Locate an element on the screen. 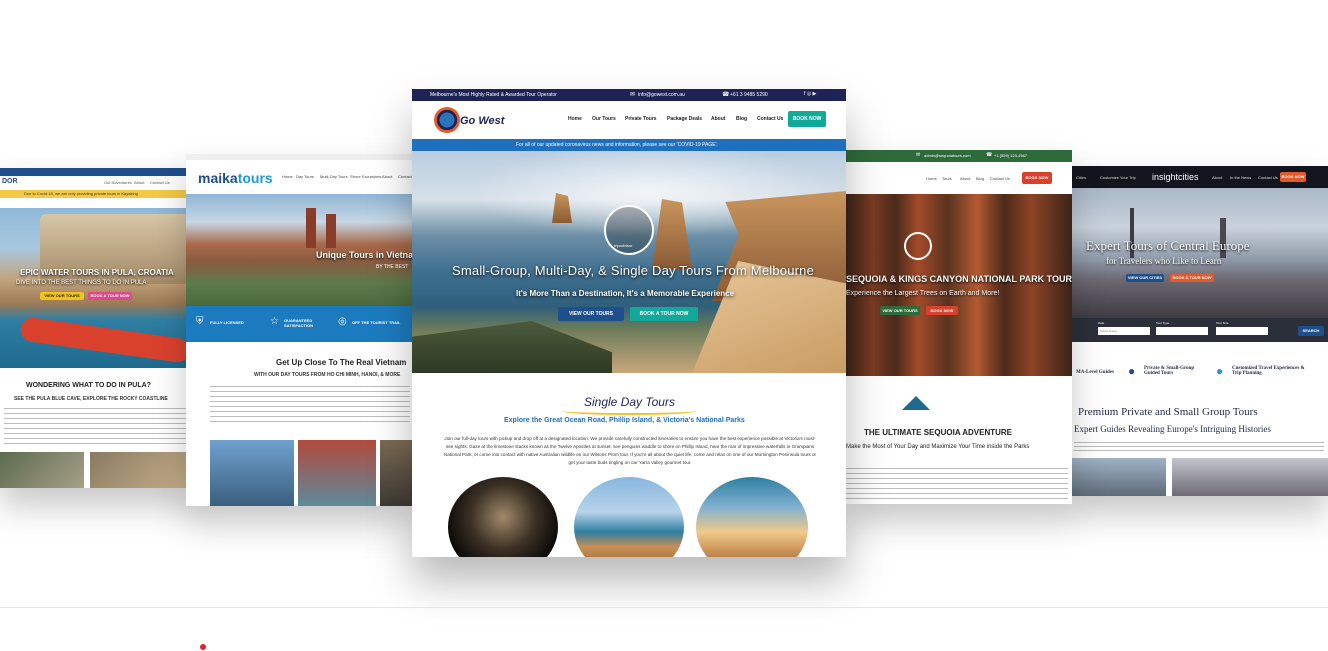  card1-nav-3: Contact Us is located at coordinates (160, 182).